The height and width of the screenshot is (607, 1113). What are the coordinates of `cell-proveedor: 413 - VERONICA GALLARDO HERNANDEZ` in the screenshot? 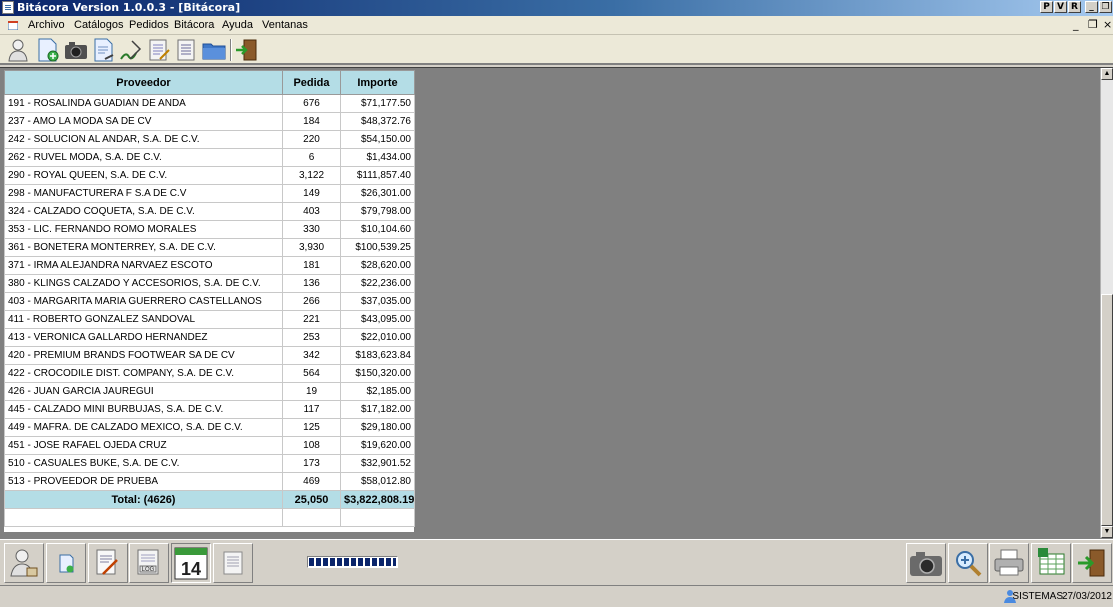 It's located at (143, 337).